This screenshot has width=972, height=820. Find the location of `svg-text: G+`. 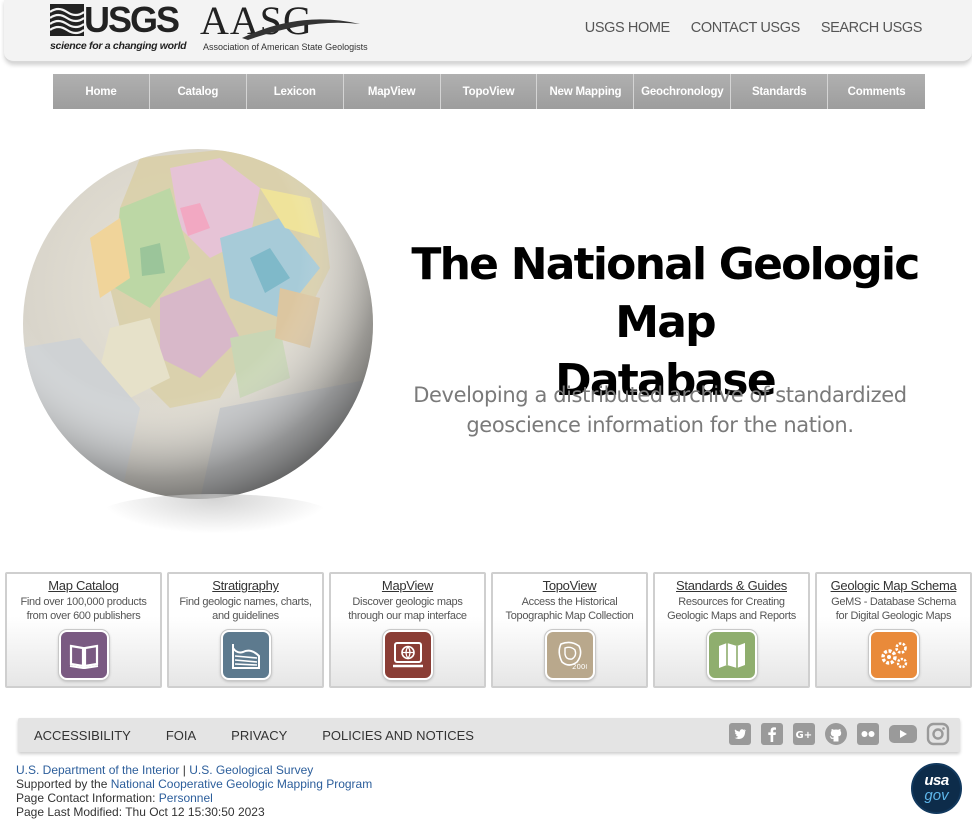

svg-text: G+ is located at coordinates (804, 735).